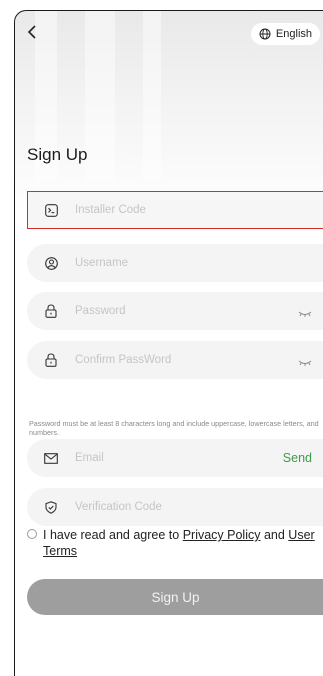  Describe the element at coordinates (175, 458) in the screenshot. I see `email-field: Email Send` at that location.